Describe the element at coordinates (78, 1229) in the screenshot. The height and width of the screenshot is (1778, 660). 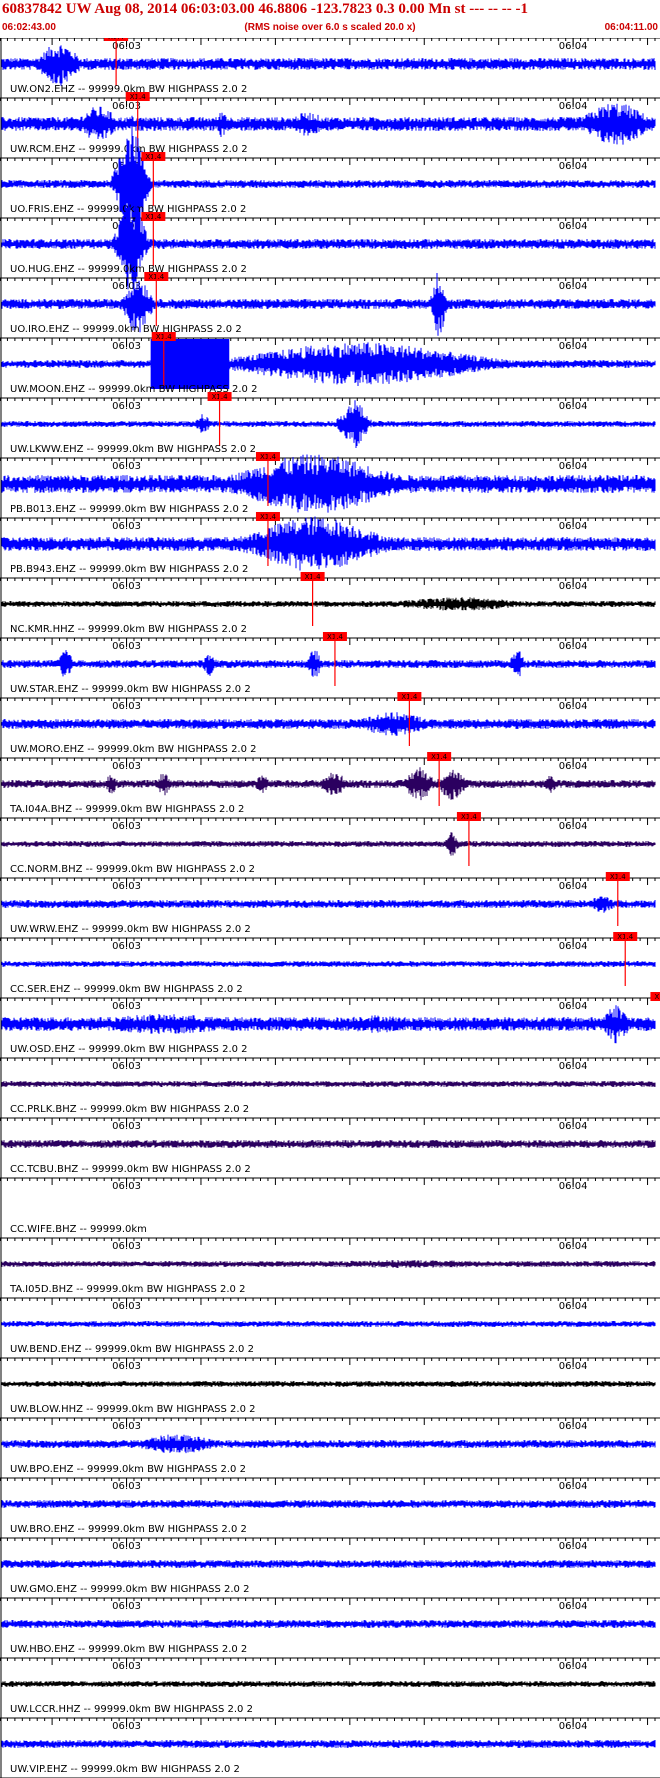
I see `station-label: CC.WIFE.BHZ -- 99999.0km` at that location.